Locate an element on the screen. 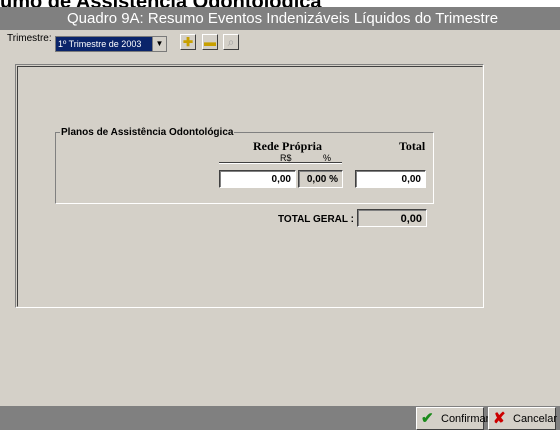  rede-propria-value-field: 0,00 is located at coordinates (257, 179).